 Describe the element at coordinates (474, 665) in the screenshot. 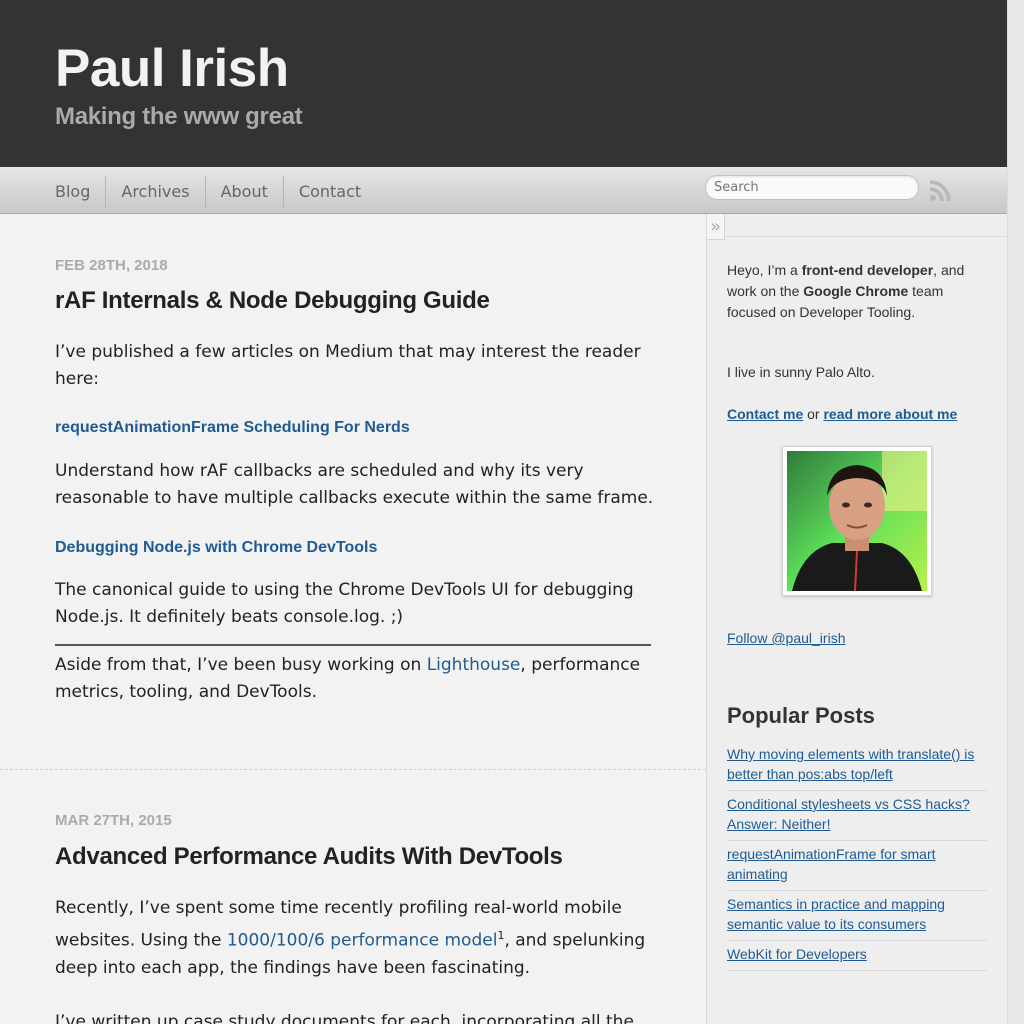

I see `lighthouse-link: Lighthouse` at that location.